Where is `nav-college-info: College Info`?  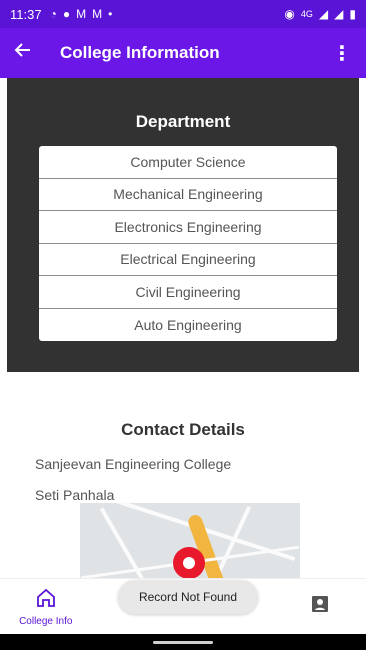 nav-college-info: College Info is located at coordinates (46, 607).